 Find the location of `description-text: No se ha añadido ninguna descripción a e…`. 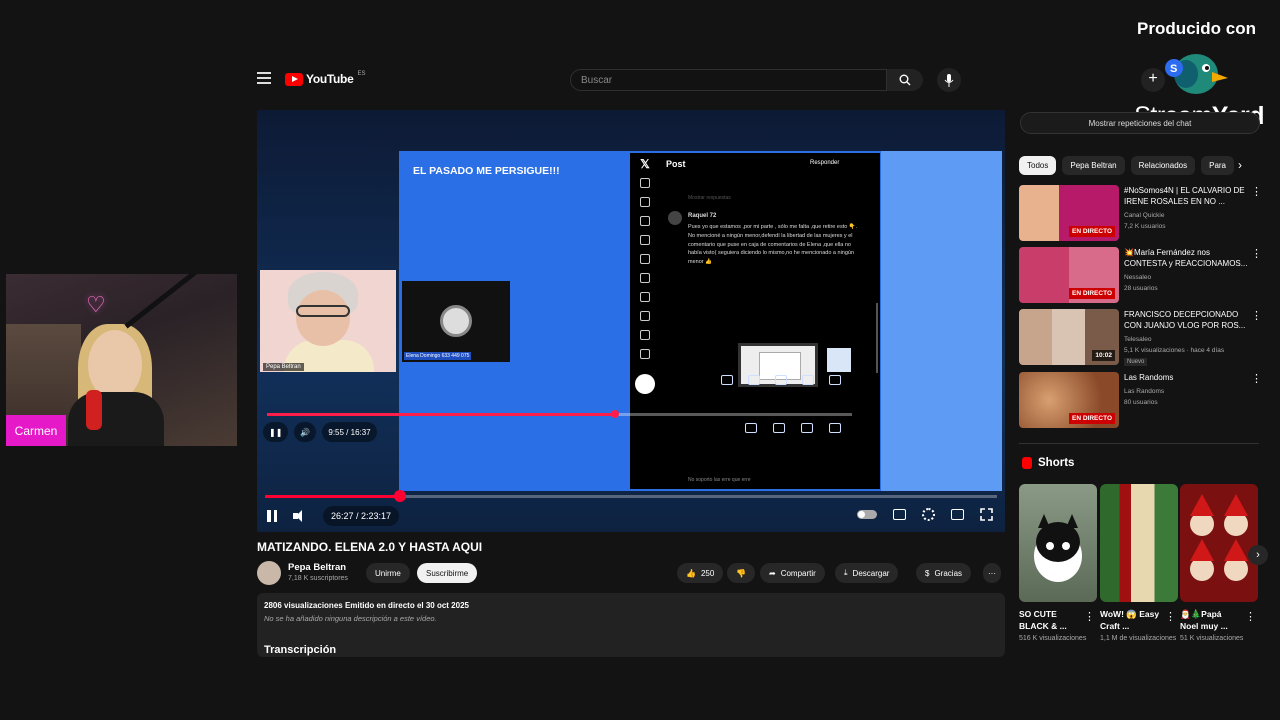

description-text: No se ha añadido ninguna descripción a e… is located at coordinates (350, 618).